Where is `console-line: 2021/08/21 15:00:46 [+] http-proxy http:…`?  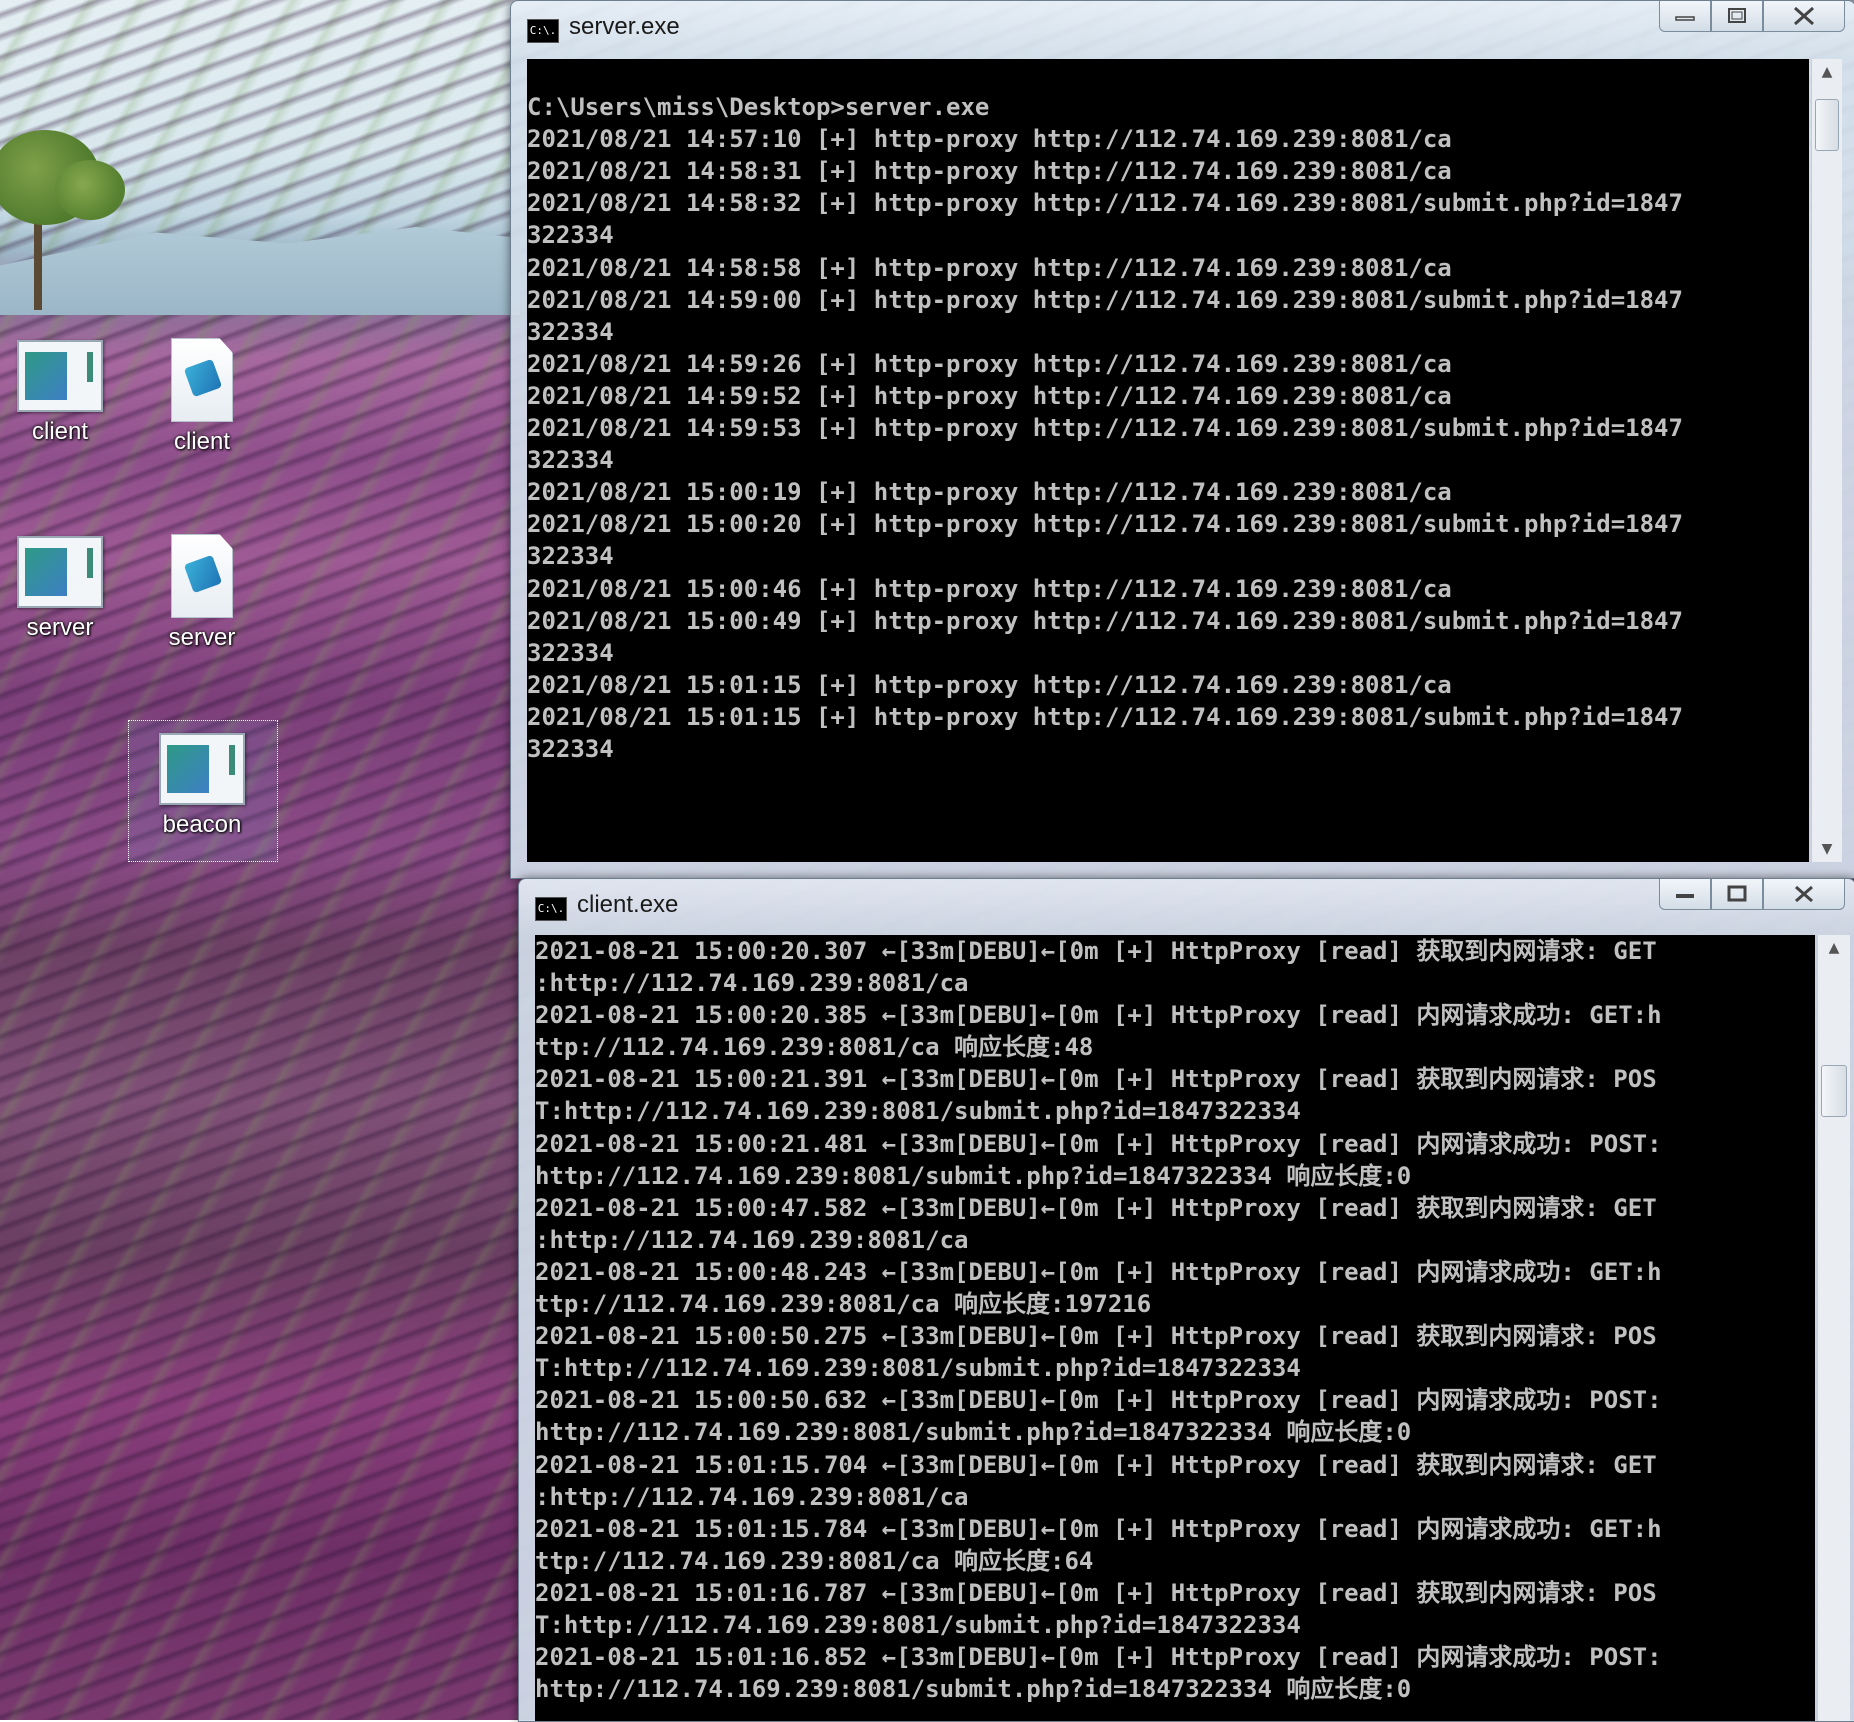
console-line: 2021/08/21 15:00:46 [+] http-proxy http:… is located at coordinates (989, 588).